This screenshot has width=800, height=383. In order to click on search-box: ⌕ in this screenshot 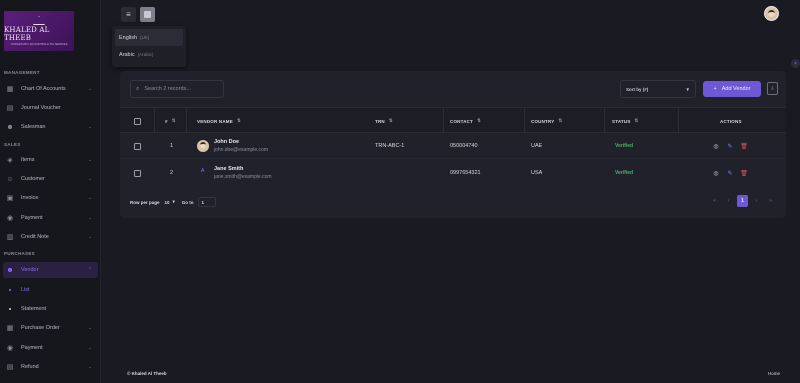, I will do `click(177, 89)`.